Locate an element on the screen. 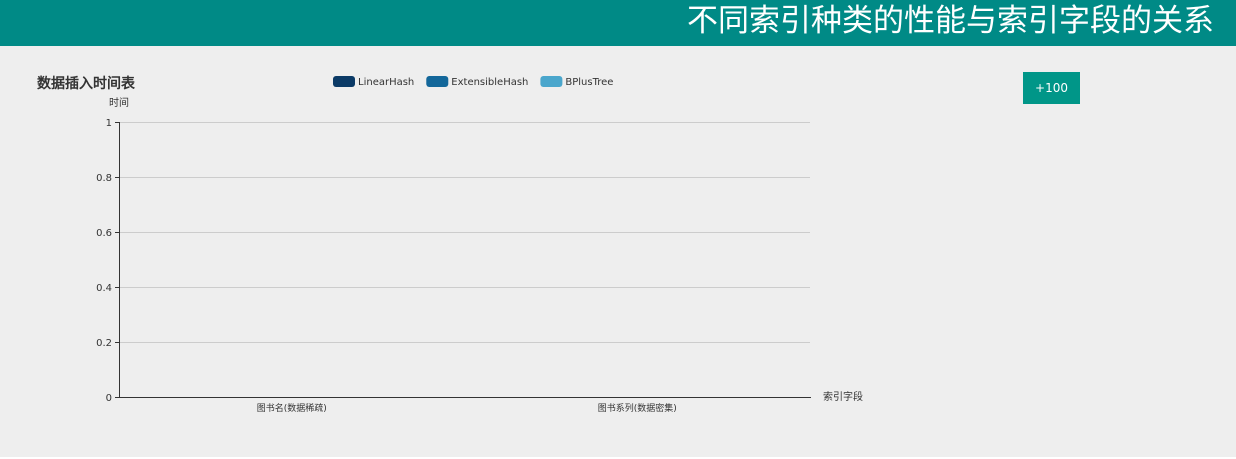  y-tick-label: 0 is located at coordinates (109, 398).